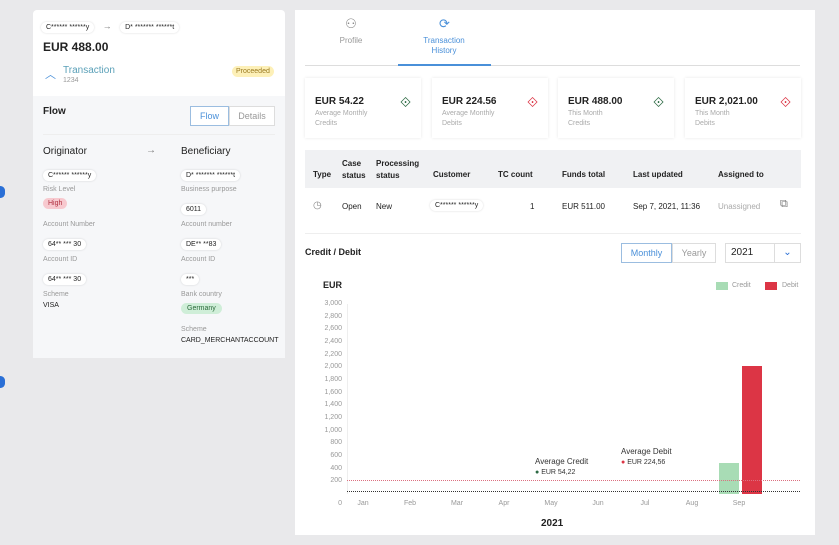 The height and width of the screenshot is (545, 839). What do you see at coordinates (562, 466) in the screenshot?
I see `annotation-tooltip: Average Credit ● EUR 54,22` at bounding box center [562, 466].